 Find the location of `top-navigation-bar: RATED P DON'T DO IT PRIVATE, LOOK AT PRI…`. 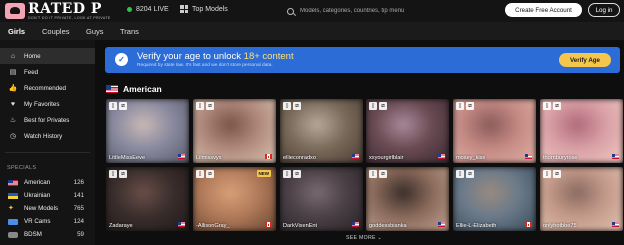

top-navigation-bar: RATED P DON'T DO IT PRIVATE, LOOK AT PRI… is located at coordinates (312, 11).